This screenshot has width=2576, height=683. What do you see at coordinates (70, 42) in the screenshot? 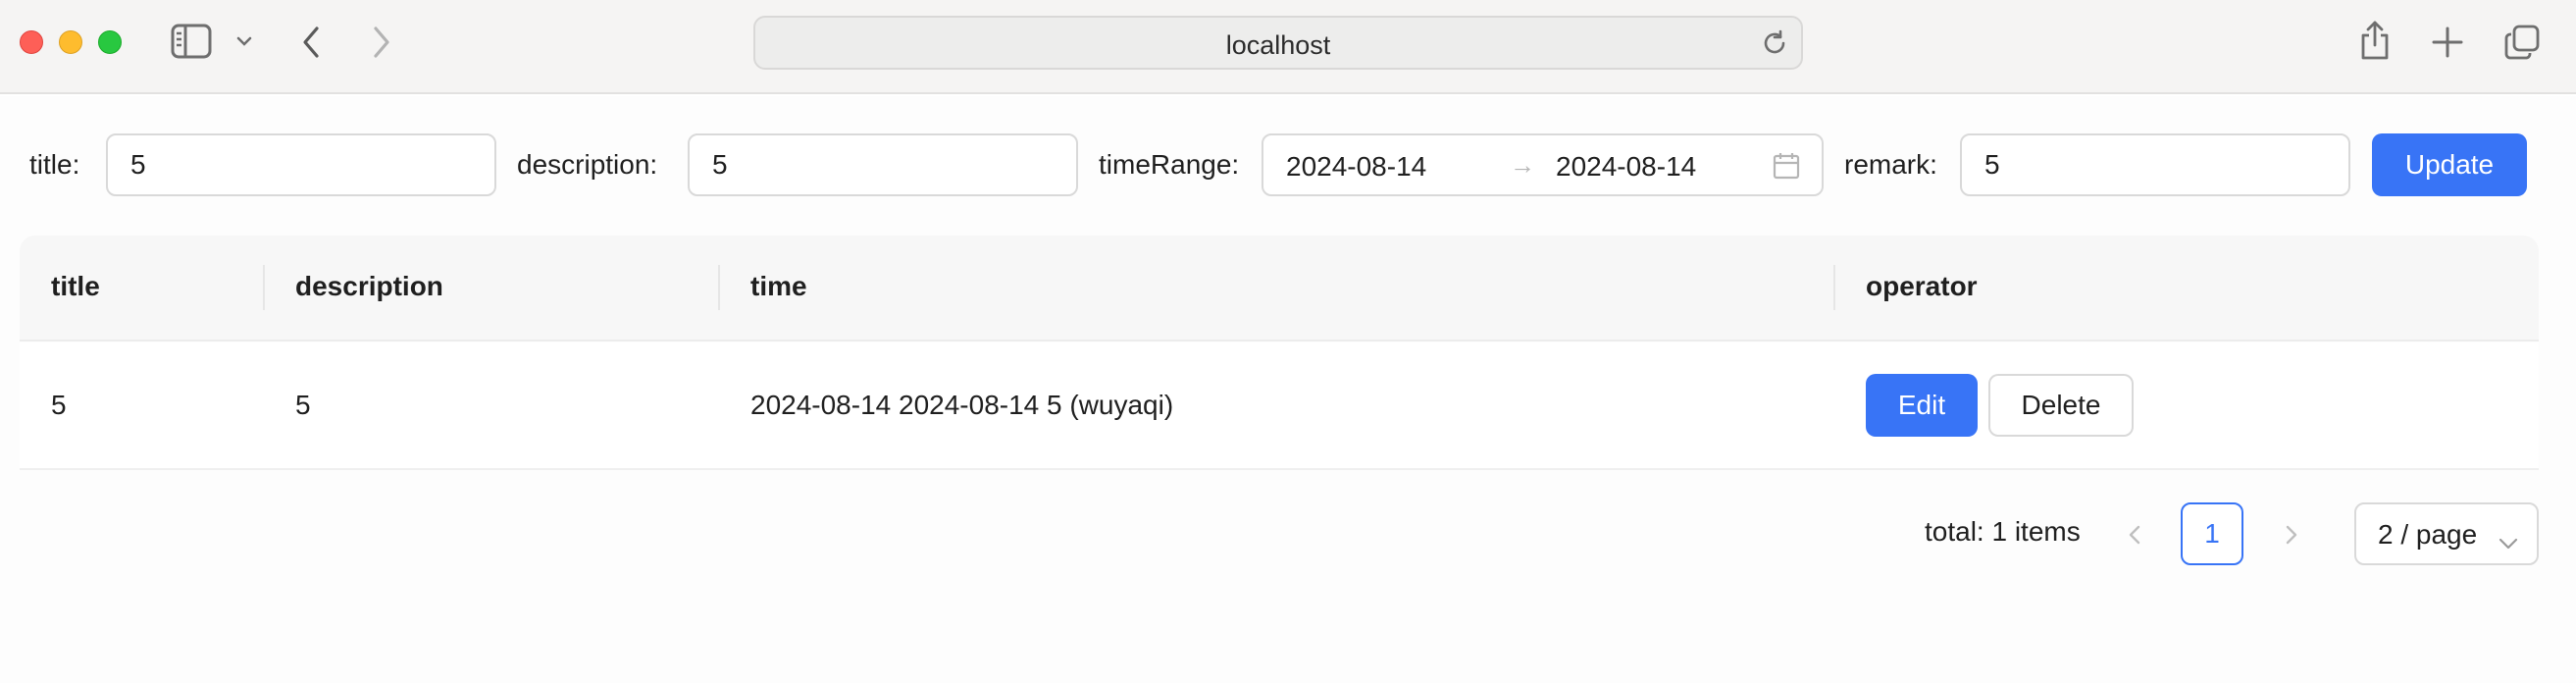
I see `minimize-window-button` at bounding box center [70, 42].